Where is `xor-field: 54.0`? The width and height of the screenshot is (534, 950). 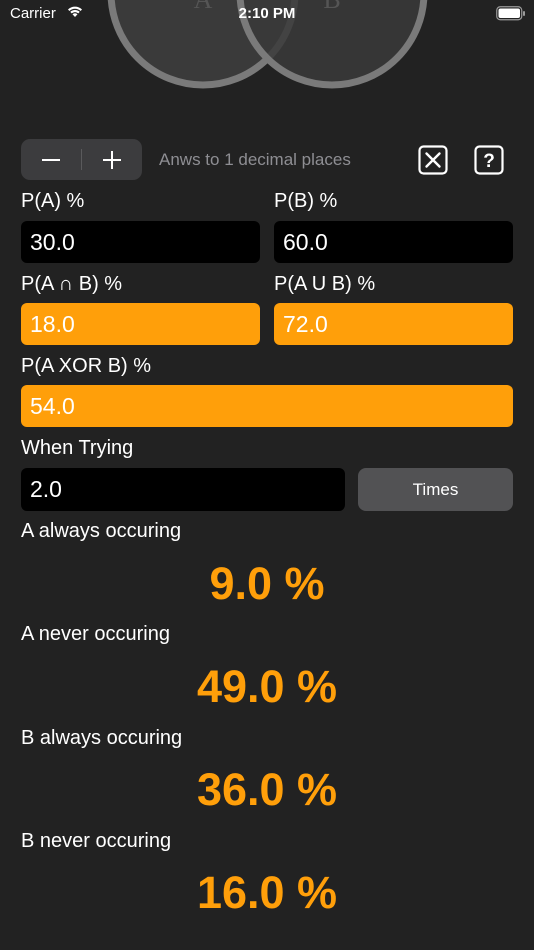 xor-field: 54.0 is located at coordinates (267, 406).